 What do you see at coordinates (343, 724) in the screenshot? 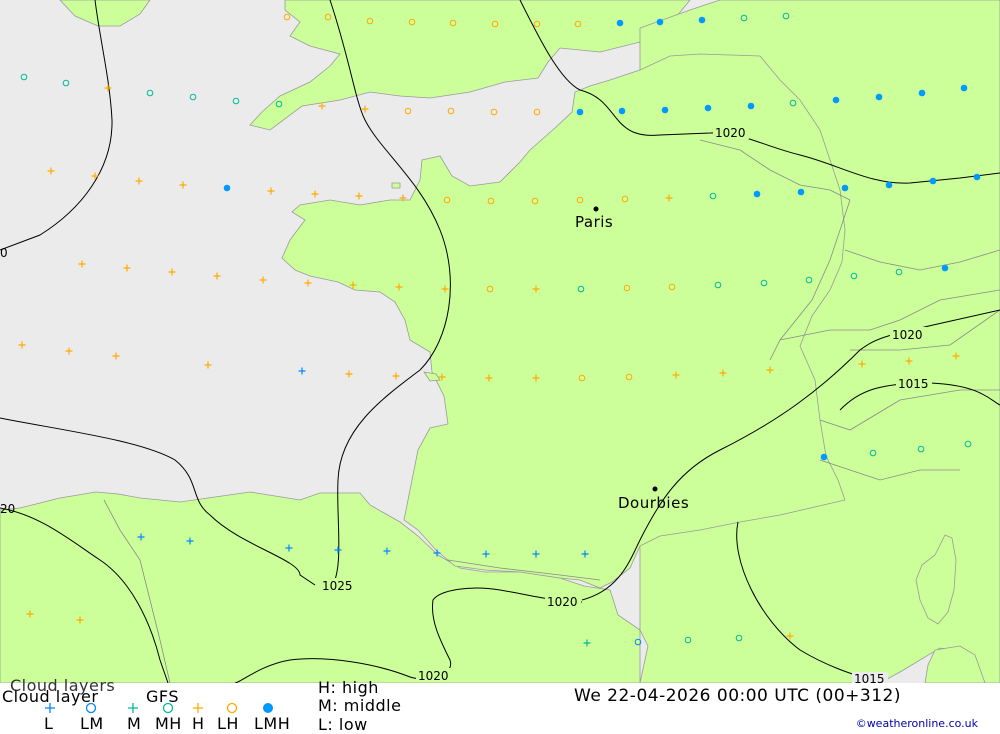
I see `legend-level-low: L: low` at bounding box center [343, 724].